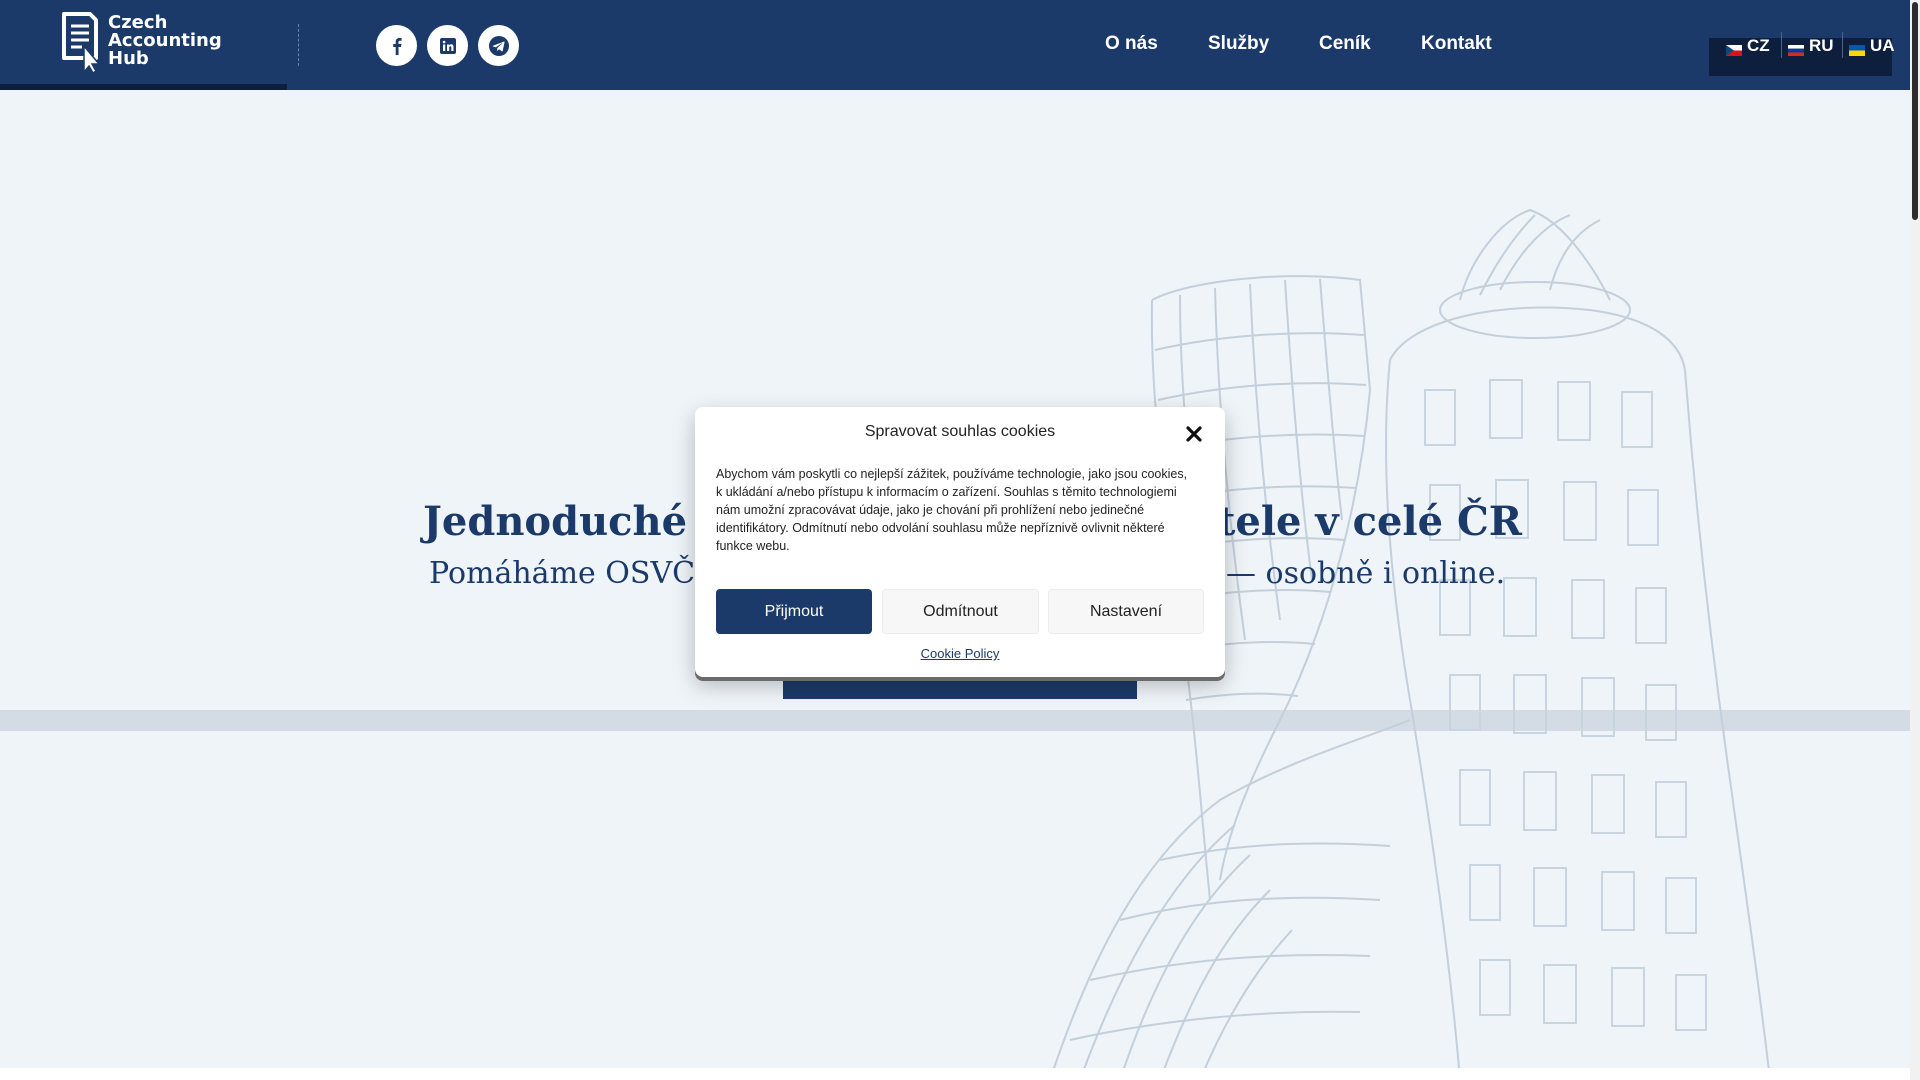  Describe the element at coordinates (960, 611) in the screenshot. I see `deny-cookies-button: Odmítnout` at that location.